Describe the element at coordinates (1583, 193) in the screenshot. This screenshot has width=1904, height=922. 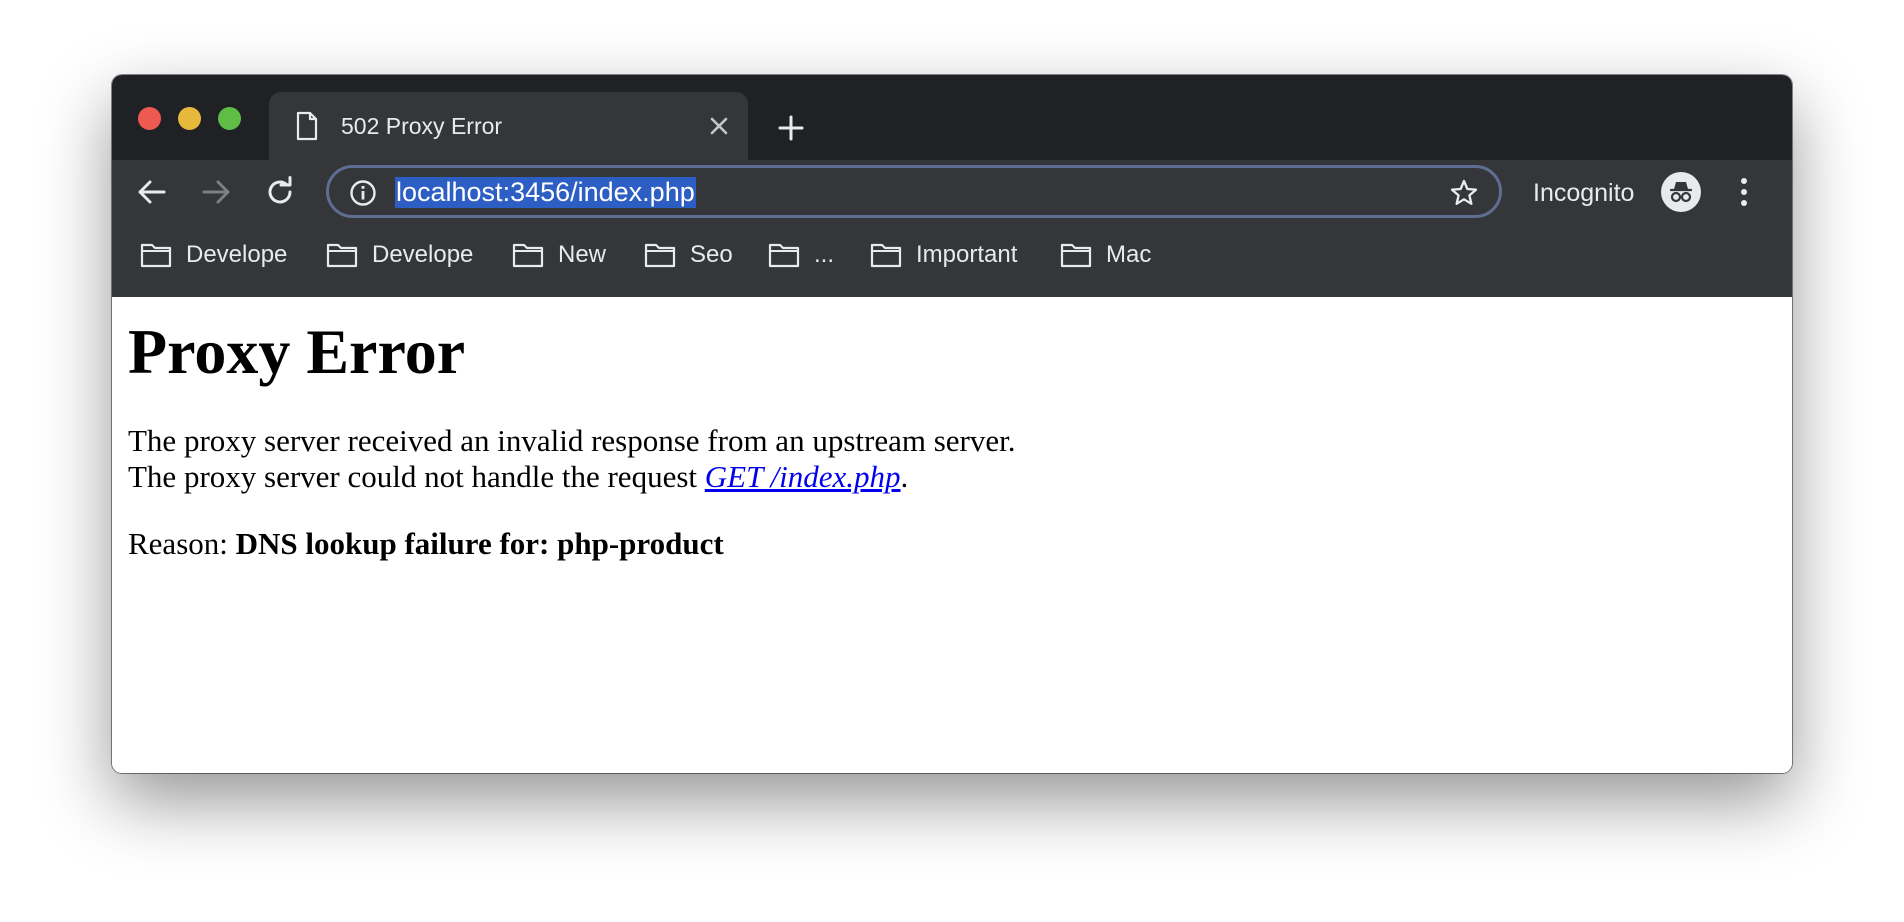
I see `incognito-label: Incognito` at that location.